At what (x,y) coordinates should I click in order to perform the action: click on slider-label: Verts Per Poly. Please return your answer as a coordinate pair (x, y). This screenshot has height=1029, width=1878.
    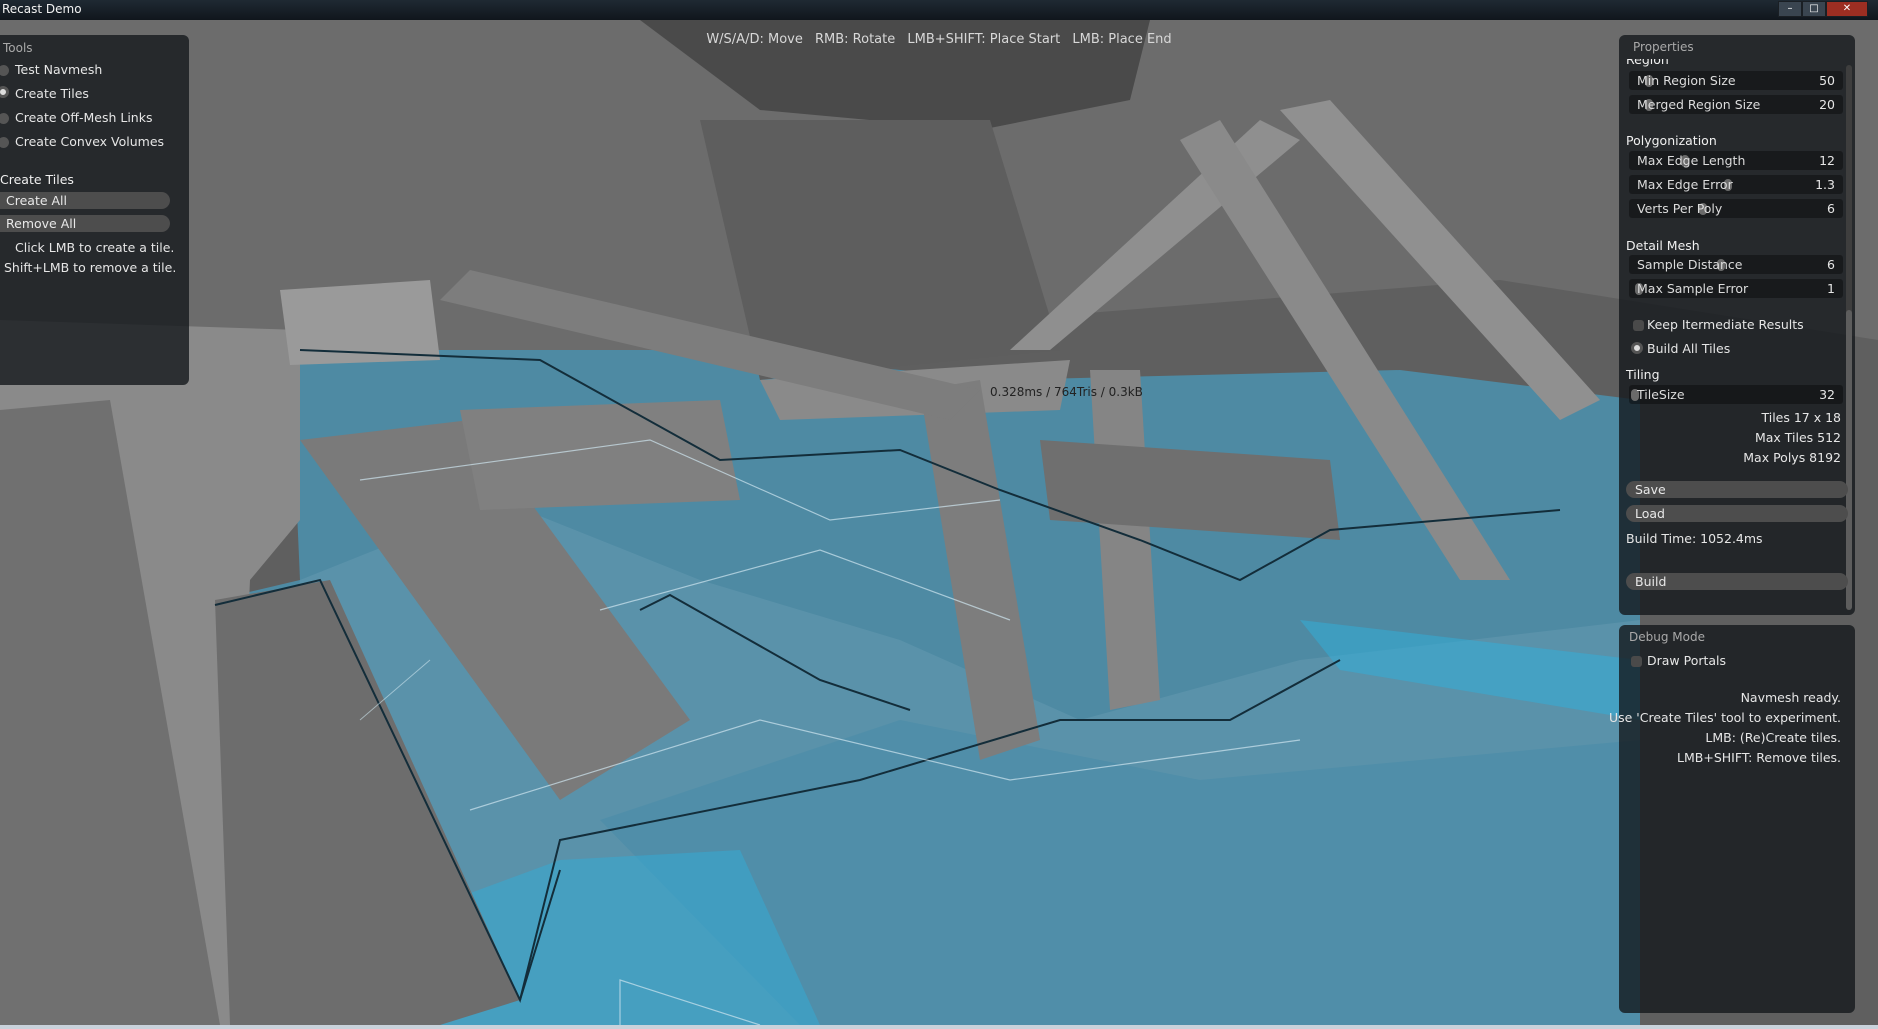
    Looking at the image, I should click on (1680, 208).